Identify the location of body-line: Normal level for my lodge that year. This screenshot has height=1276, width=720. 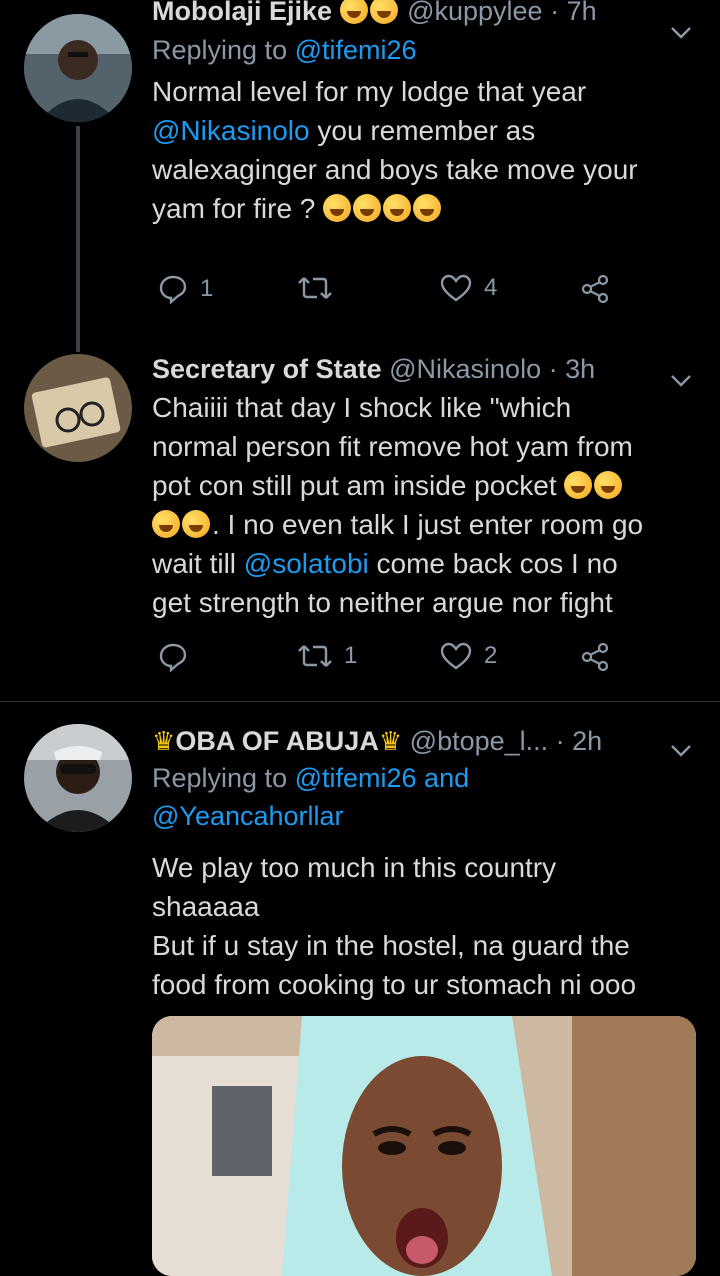
(369, 91).